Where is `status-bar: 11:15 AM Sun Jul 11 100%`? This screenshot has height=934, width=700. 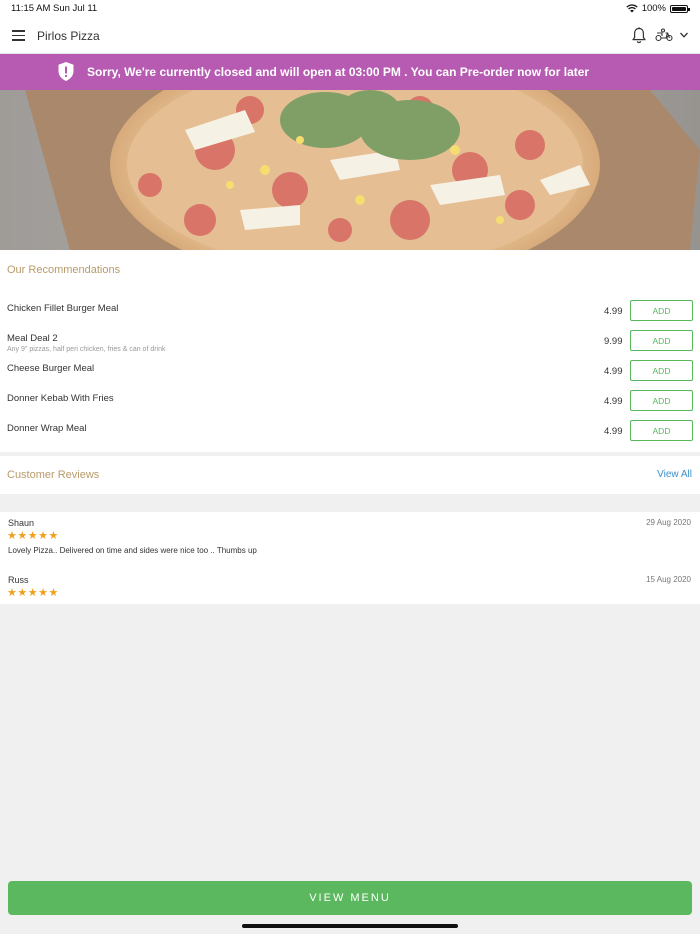
status-bar: 11:15 AM Sun Jul 11 100% is located at coordinates (350, 8).